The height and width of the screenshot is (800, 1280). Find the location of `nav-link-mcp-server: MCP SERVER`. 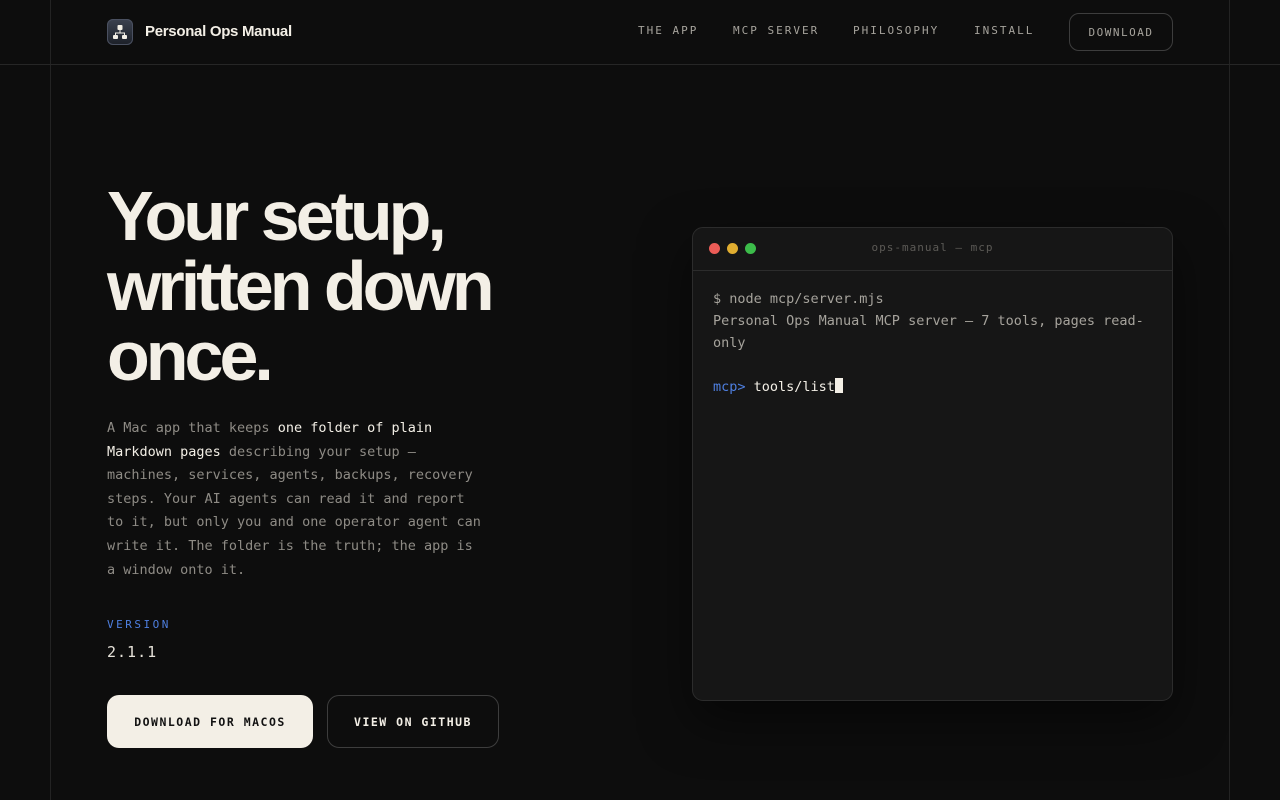

nav-link-mcp-server: MCP SERVER is located at coordinates (776, 30).